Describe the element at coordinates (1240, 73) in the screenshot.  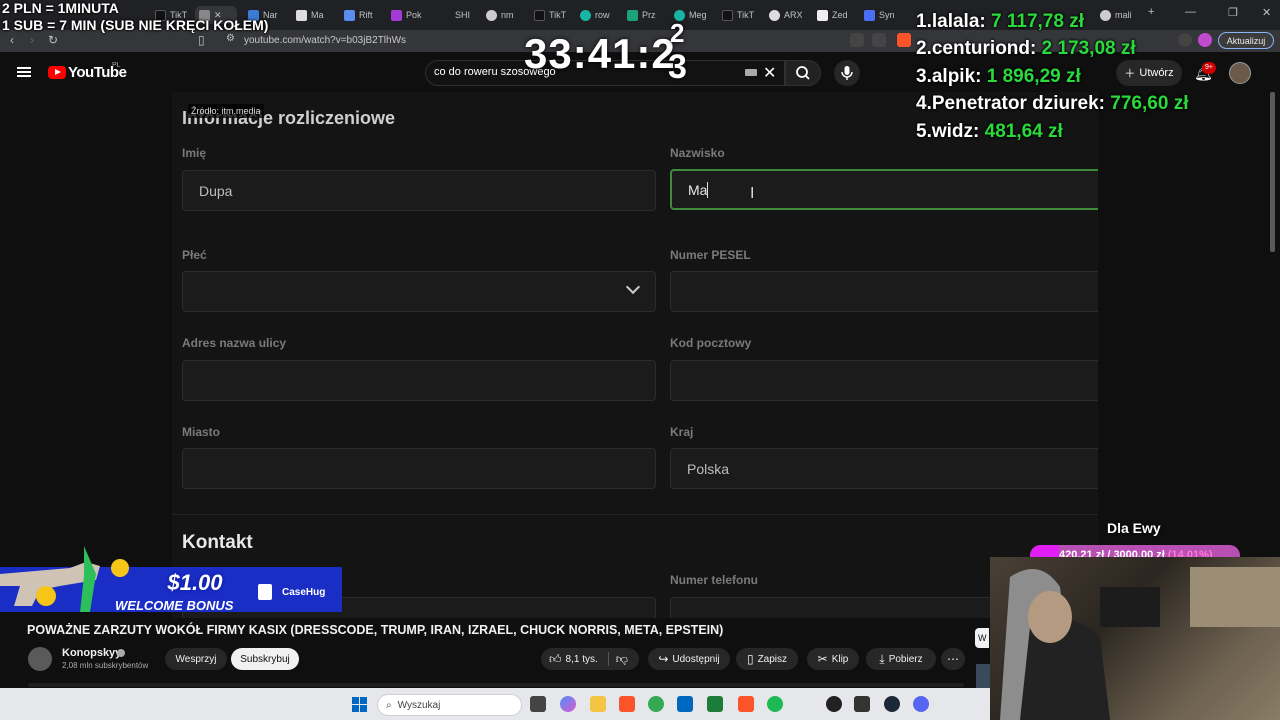
I see `account-avatar` at that location.